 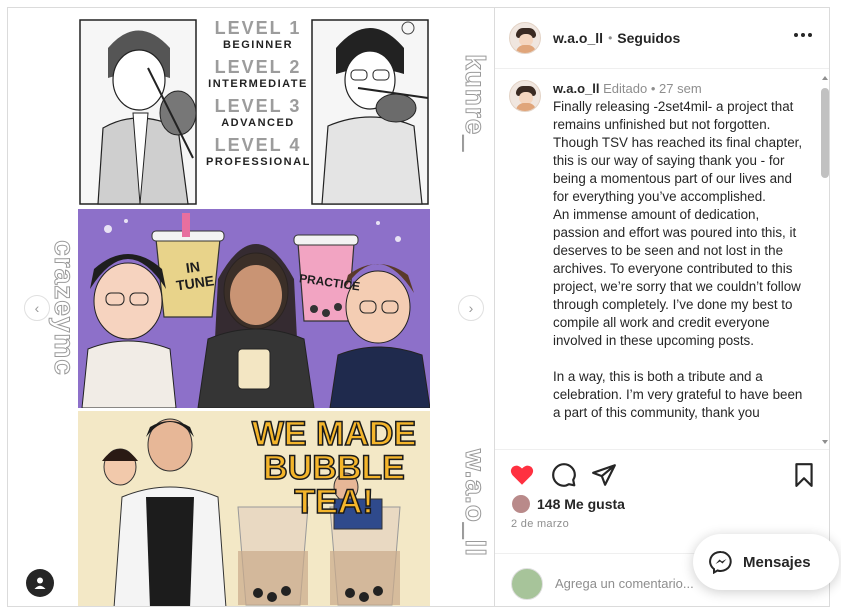 I want to click on level-1: LEVEL 1 BEGINNER, so click(x=258, y=34).